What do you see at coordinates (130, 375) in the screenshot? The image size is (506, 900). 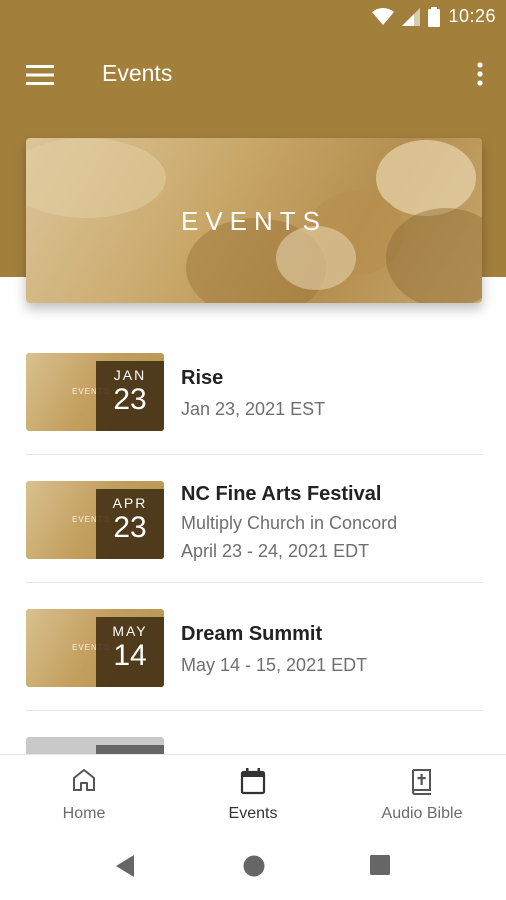 I see `date-month: JAN` at bounding box center [130, 375].